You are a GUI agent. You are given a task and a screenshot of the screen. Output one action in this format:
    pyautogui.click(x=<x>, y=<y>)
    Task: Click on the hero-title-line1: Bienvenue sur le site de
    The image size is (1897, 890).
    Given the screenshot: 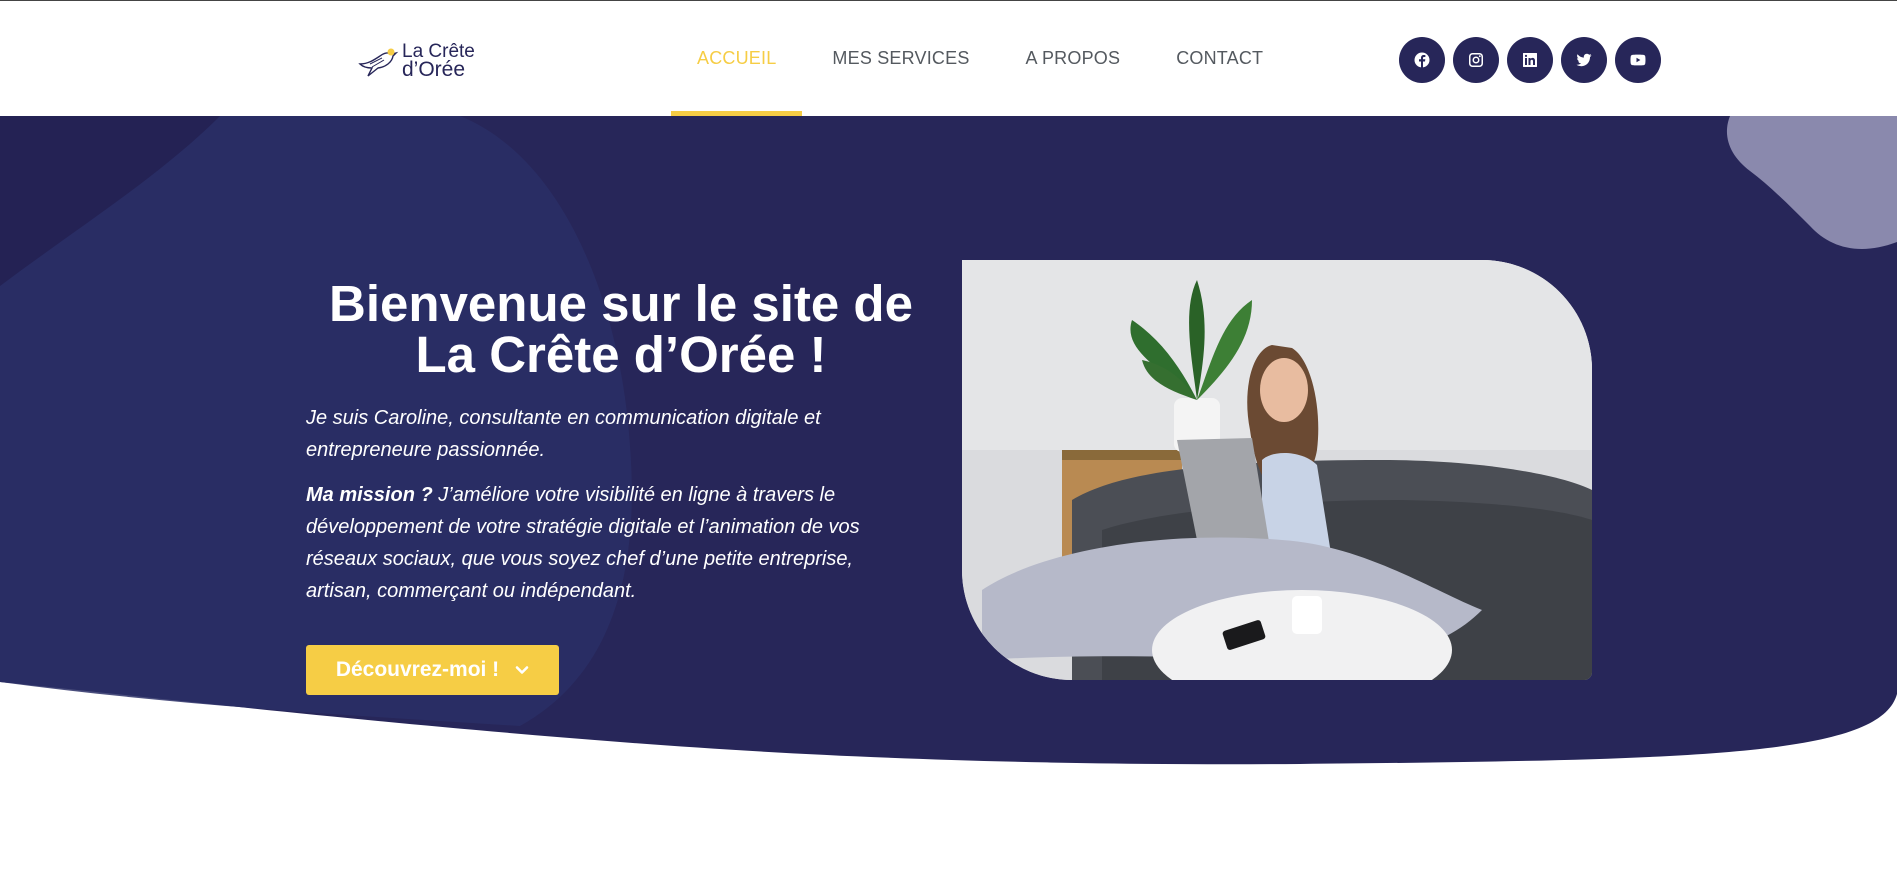 What is the action you would take?
    pyautogui.click(x=621, y=303)
    